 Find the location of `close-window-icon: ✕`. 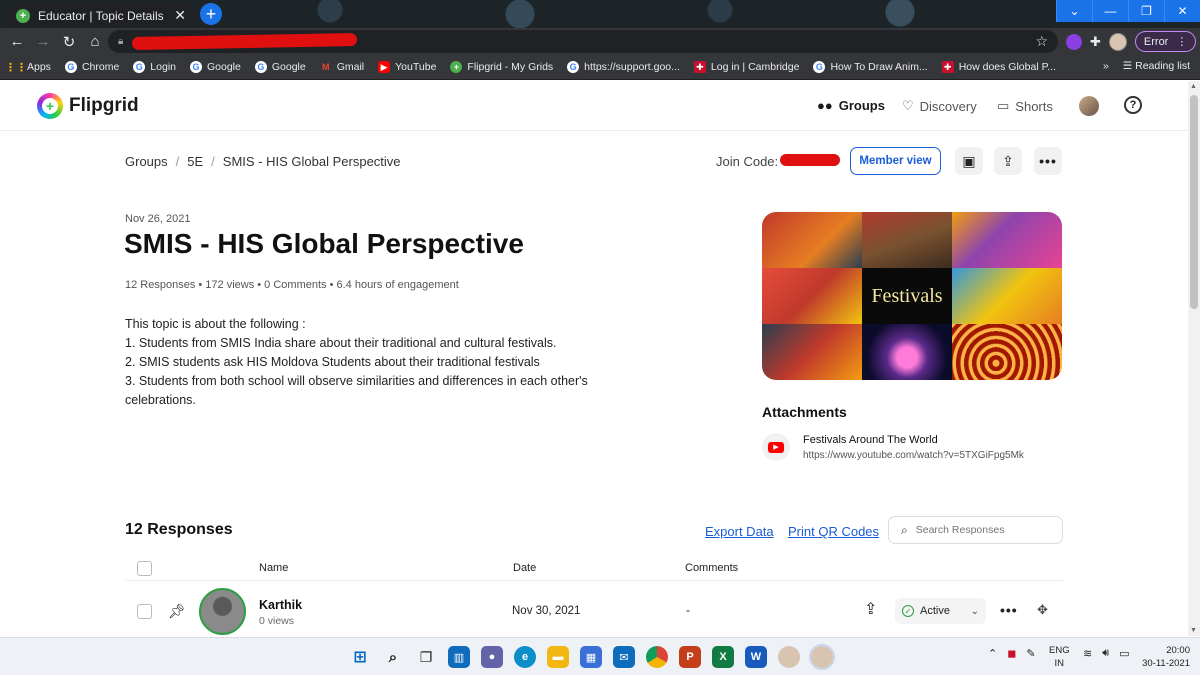

close-window-icon: ✕ is located at coordinates (1182, 11).